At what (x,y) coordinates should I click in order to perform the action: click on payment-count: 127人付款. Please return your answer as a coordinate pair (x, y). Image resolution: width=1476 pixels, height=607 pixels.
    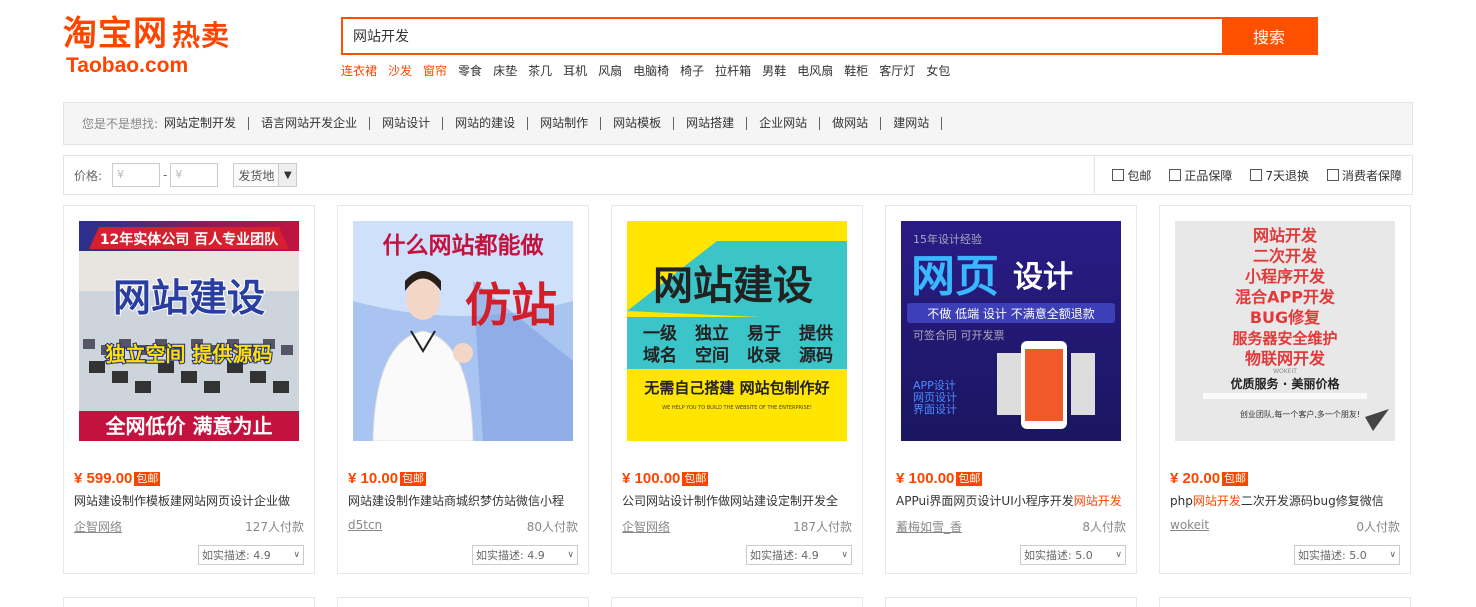
    Looking at the image, I should click on (274, 527).